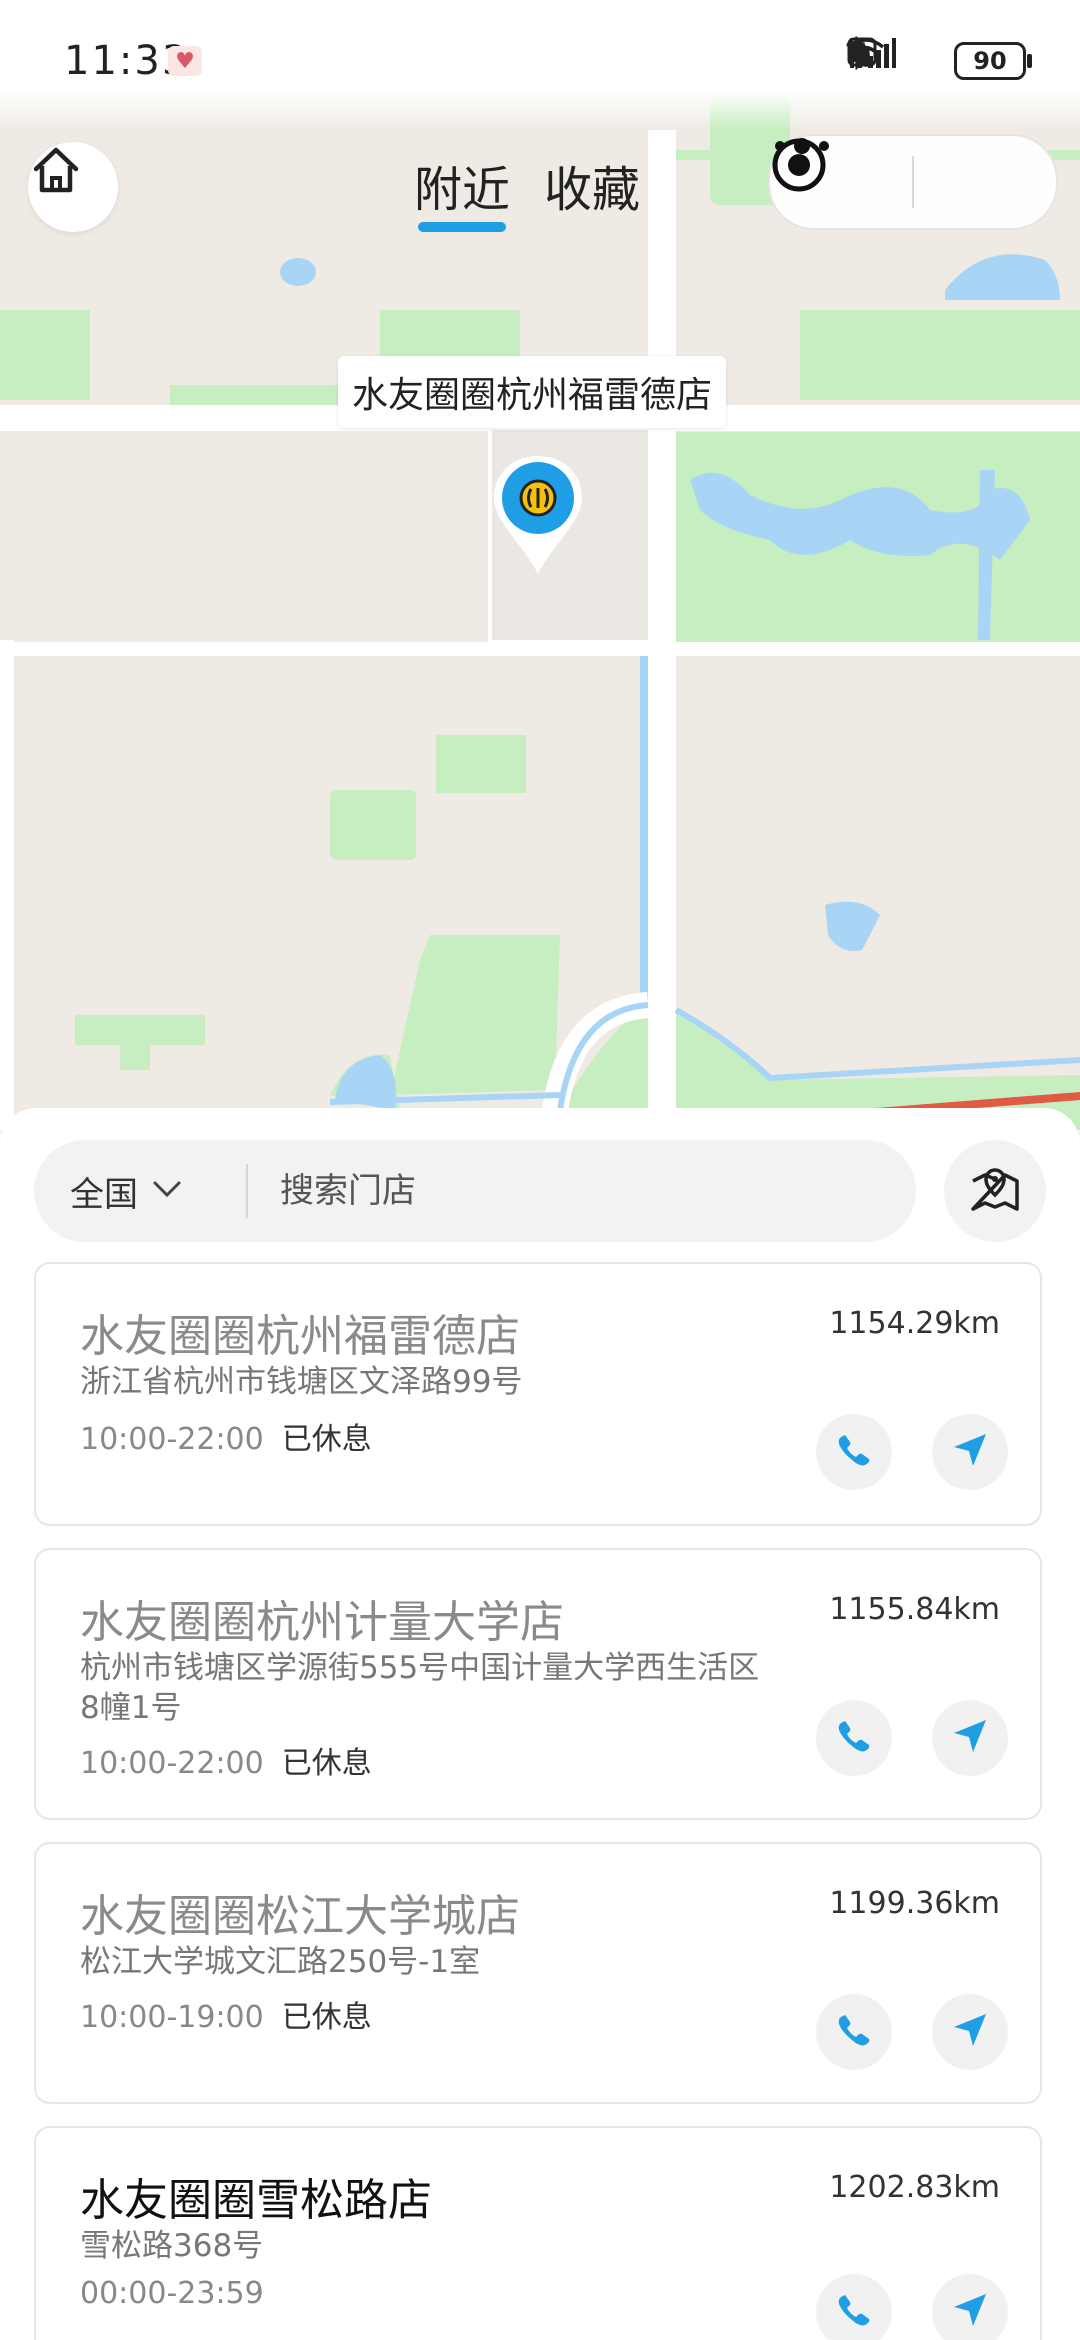 This screenshot has height=2340, width=1080. What do you see at coordinates (256, 2200) in the screenshot?
I see `store-name: 水友圈圈雪松路店` at bounding box center [256, 2200].